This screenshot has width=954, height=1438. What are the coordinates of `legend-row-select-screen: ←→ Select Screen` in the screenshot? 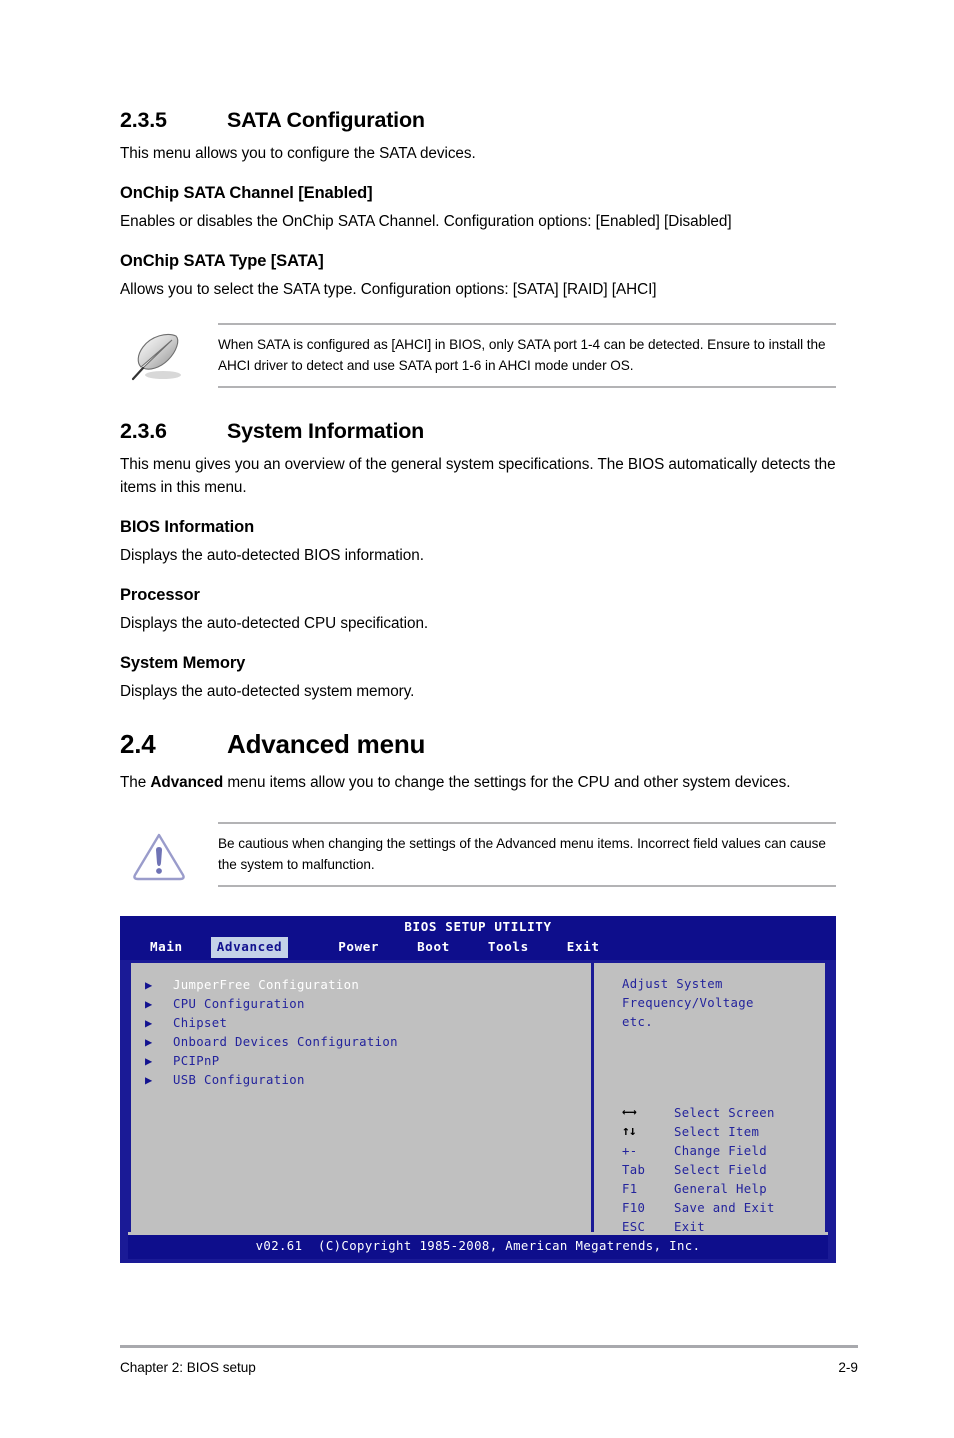 It's located at (698, 1112).